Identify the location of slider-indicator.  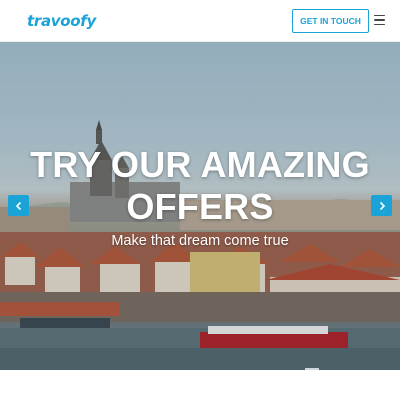
(312, 369).